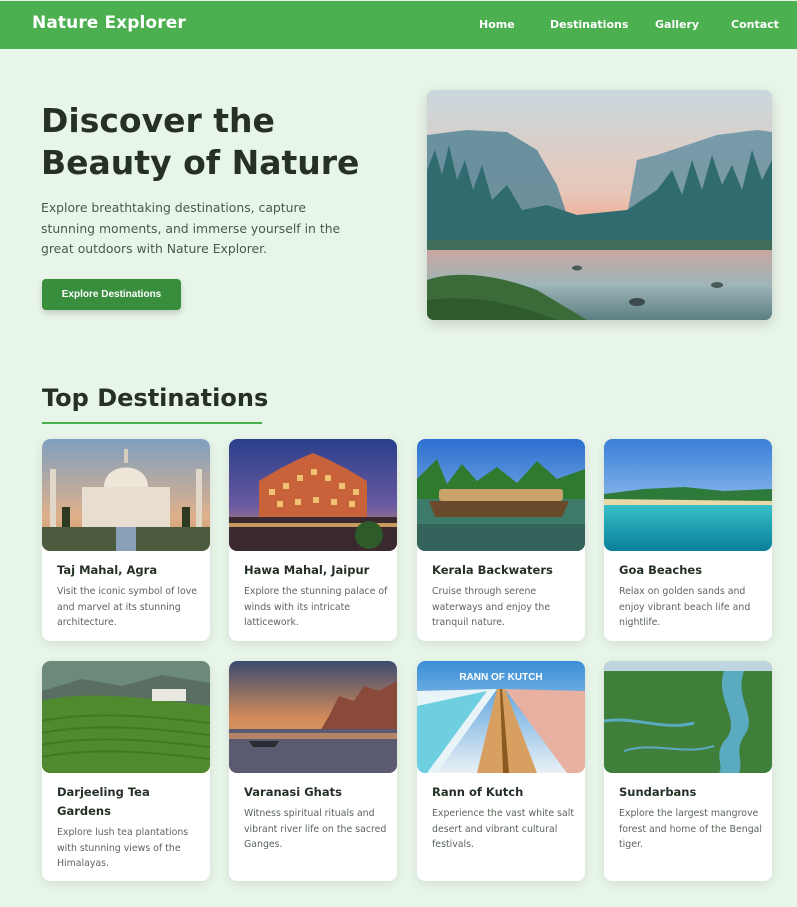  What do you see at coordinates (501, 677) in the screenshot?
I see `image-caption: RANN OF KUTCH` at bounding box center [501, 677].